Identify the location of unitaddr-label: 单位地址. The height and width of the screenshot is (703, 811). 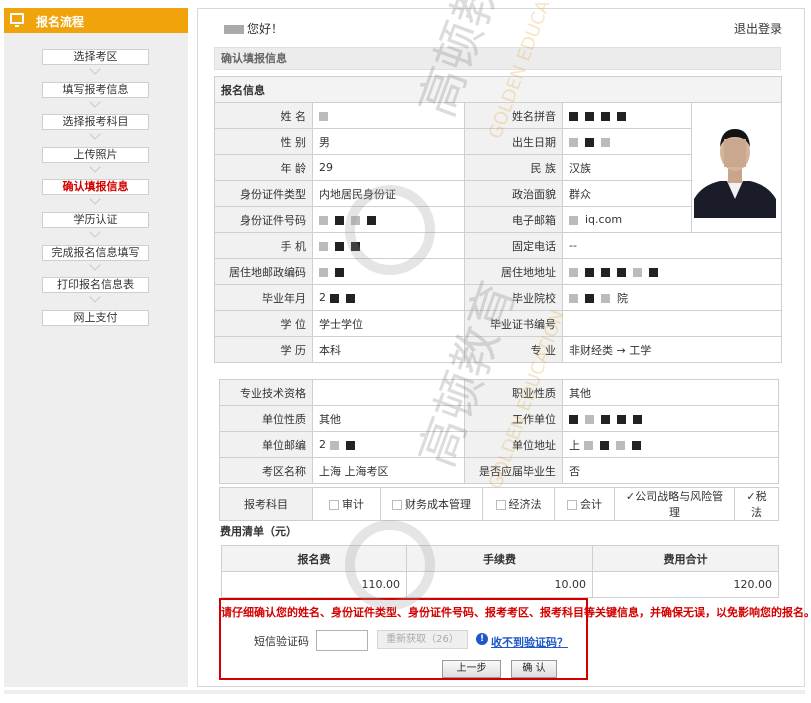
(513, 444).